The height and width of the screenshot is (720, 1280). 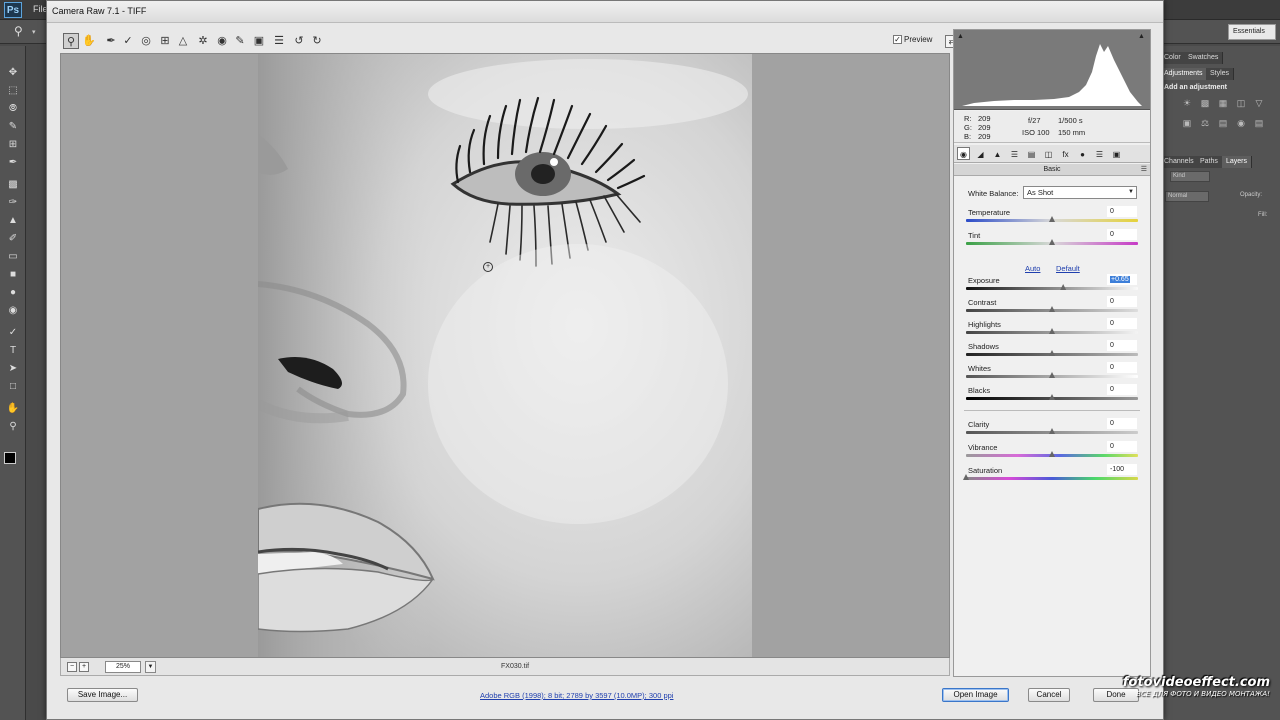 I want to click on tone-curve-tab-icon: ◢, so click(x=980, y=153).